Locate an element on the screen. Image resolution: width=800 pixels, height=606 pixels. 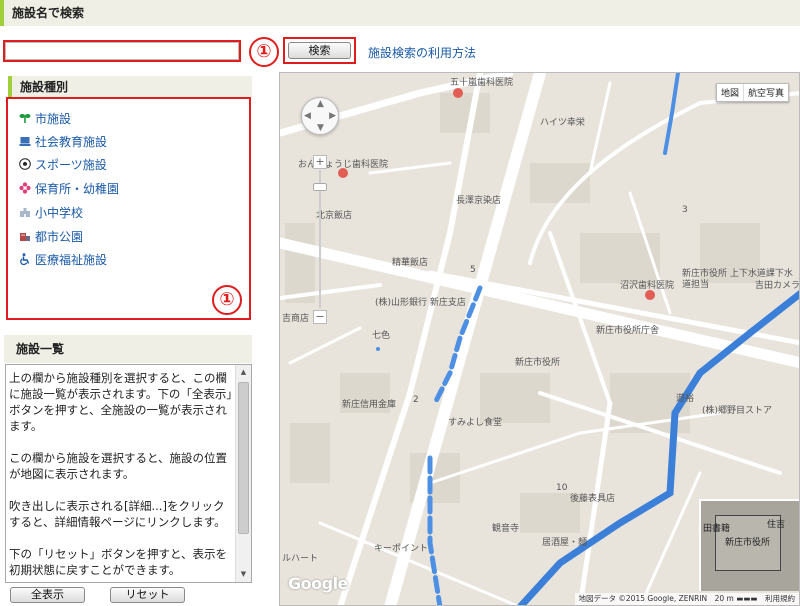
overview-label: 住吉 is located at coordinates (776, 525).